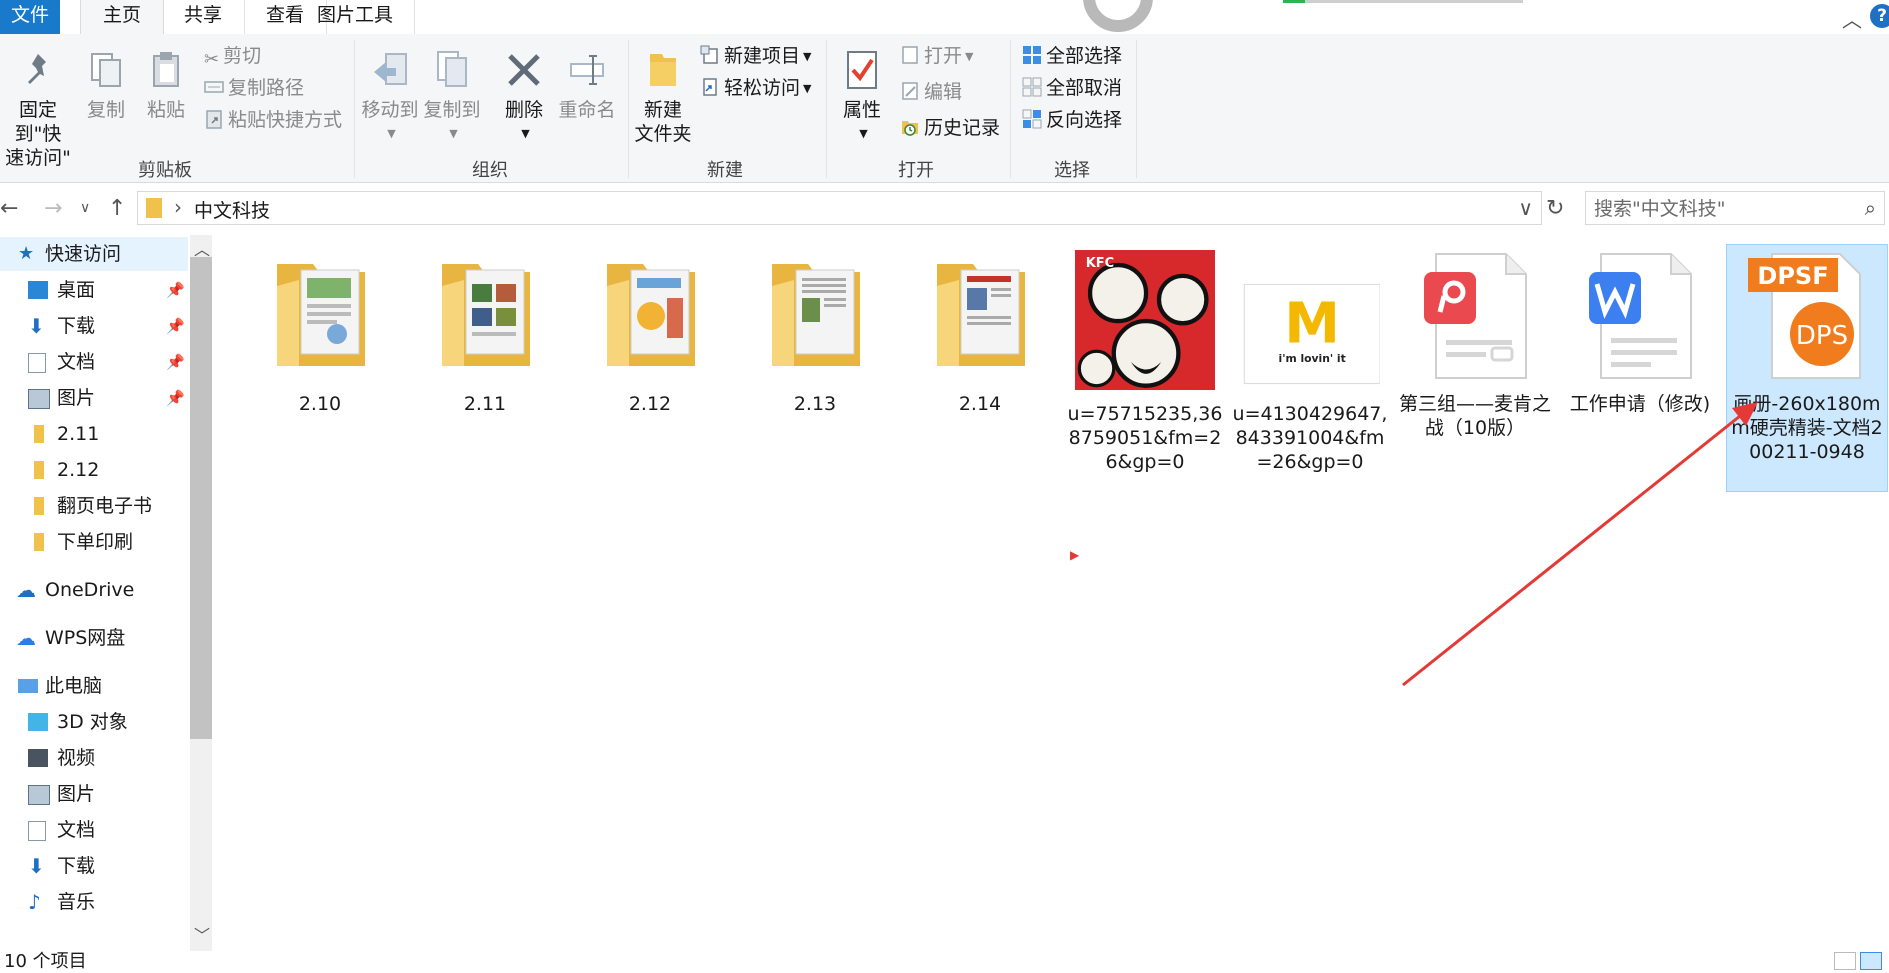 The width and height of the screenshot is (1889, 973). I want to click on file-name: 2.14, so click(980, 404).